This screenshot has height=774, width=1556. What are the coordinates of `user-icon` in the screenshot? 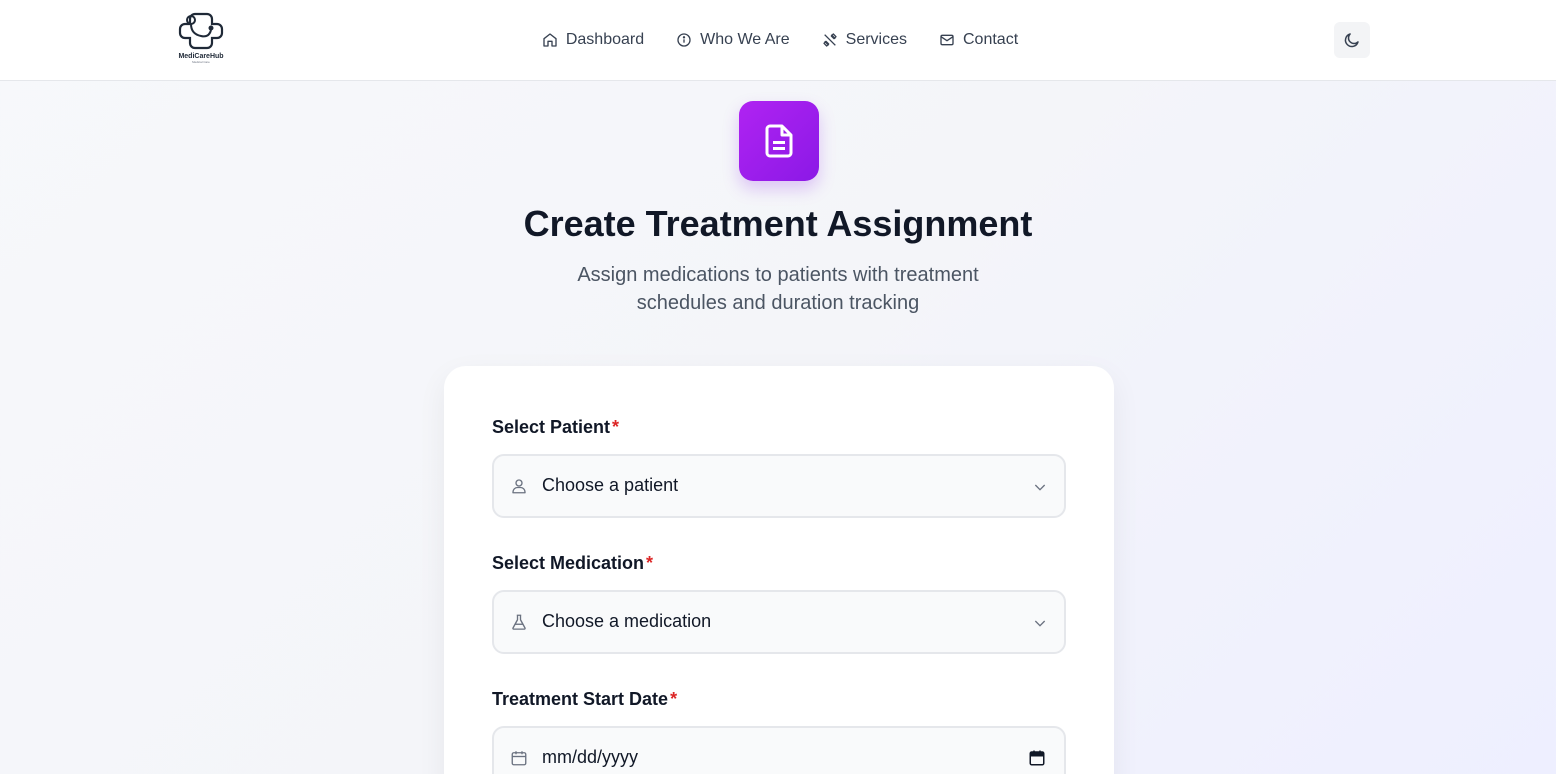 It's located at (519, 486).